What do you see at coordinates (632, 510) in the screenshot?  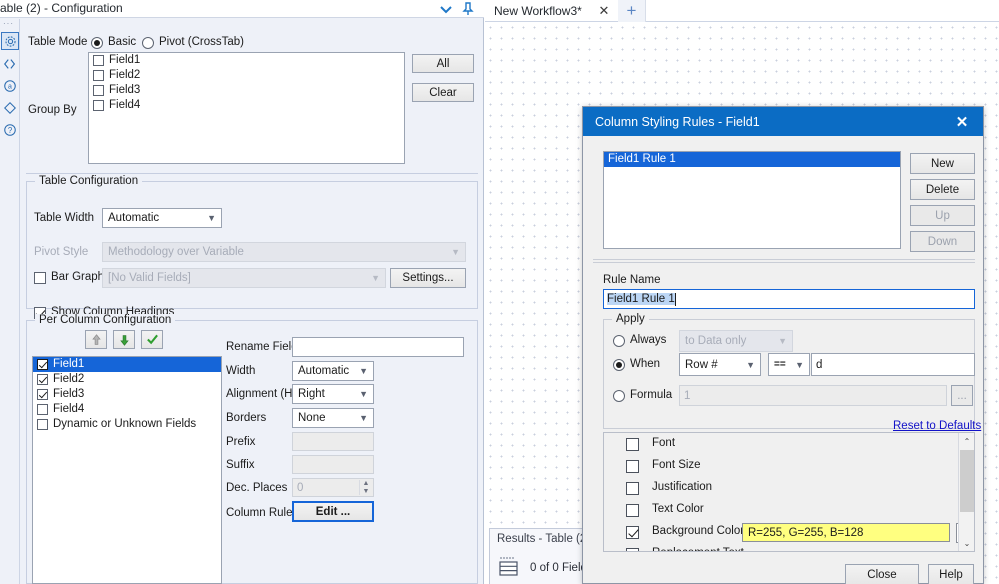 I see `checkbox-text-color` at bounding box center [632, 510].